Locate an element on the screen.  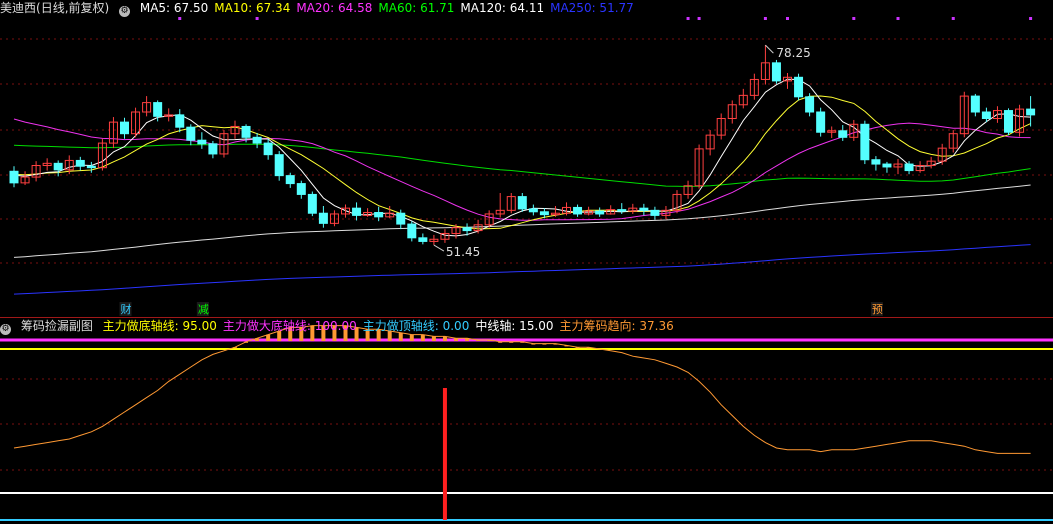
ma60-line is located at coordinates (522, 165).